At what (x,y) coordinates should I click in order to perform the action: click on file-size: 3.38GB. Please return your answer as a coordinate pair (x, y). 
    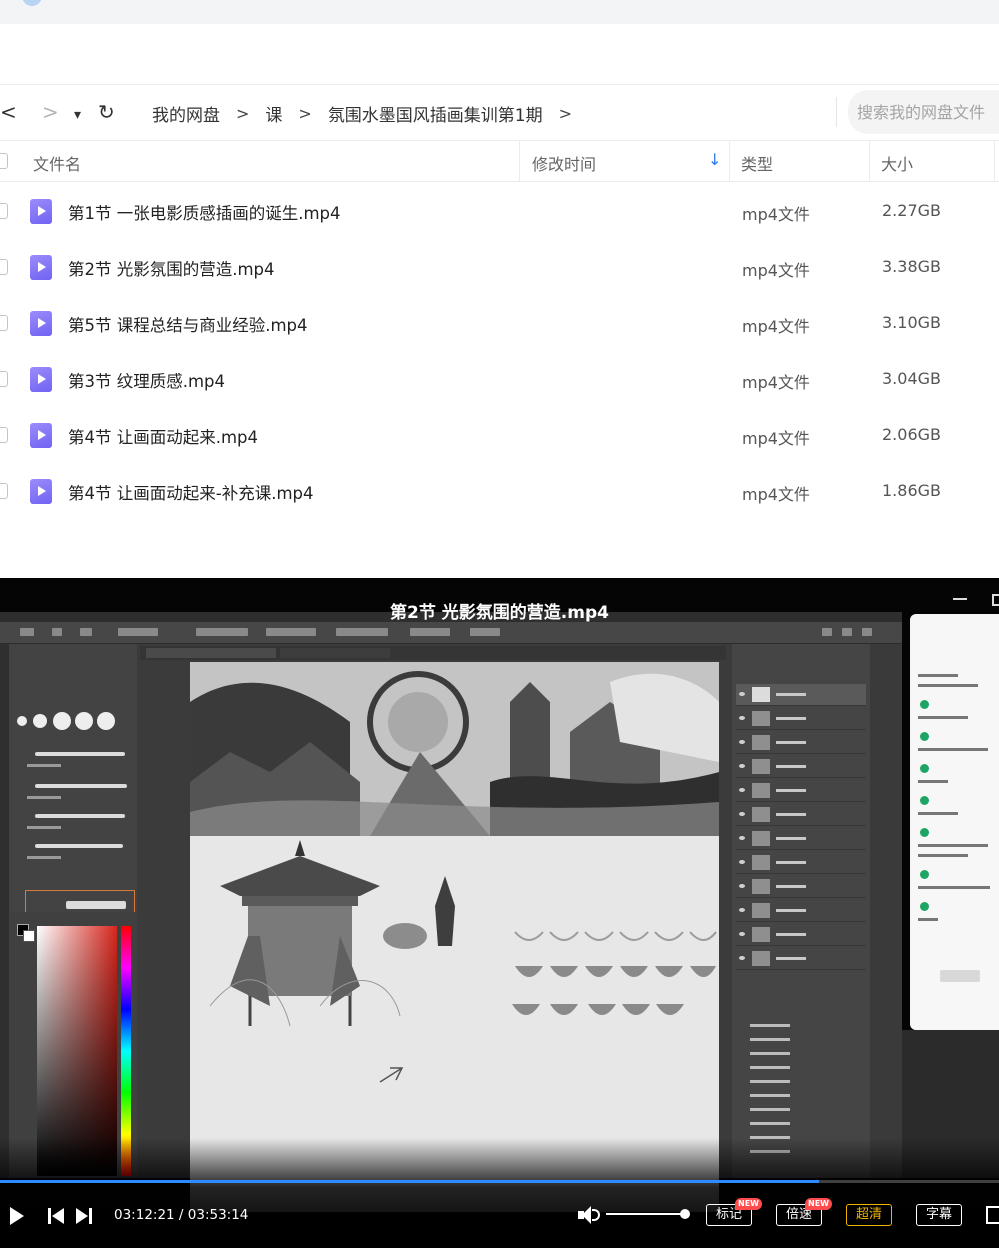
    Looking at the image, I should click on (911, 266).